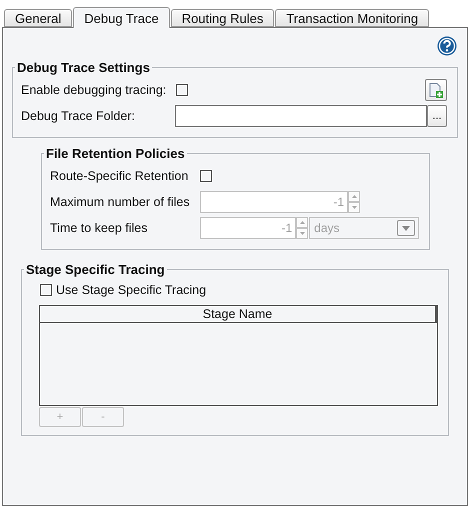  Describe the element at coordinates (352, 18) in the screenshot. I see `tab: Transaction Monitoring` at that location.